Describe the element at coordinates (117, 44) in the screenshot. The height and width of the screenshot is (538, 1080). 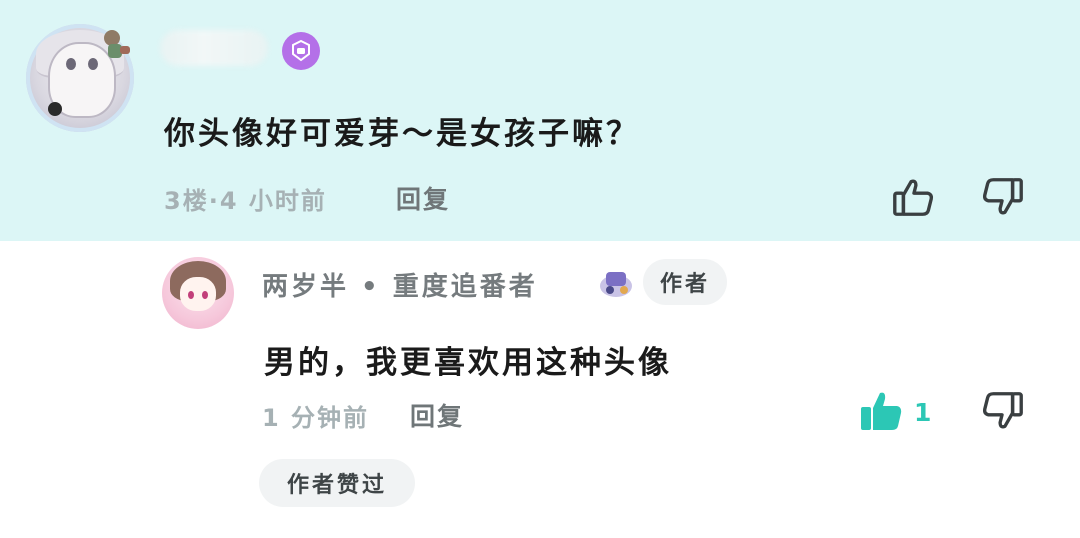
I see `avatar-pendant-icon` at that location.